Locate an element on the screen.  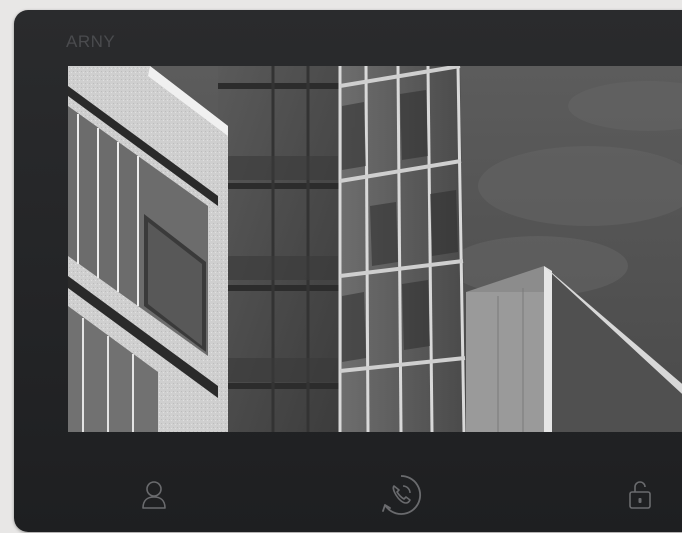
phone-call-icon is located at coordinates (402, 495).